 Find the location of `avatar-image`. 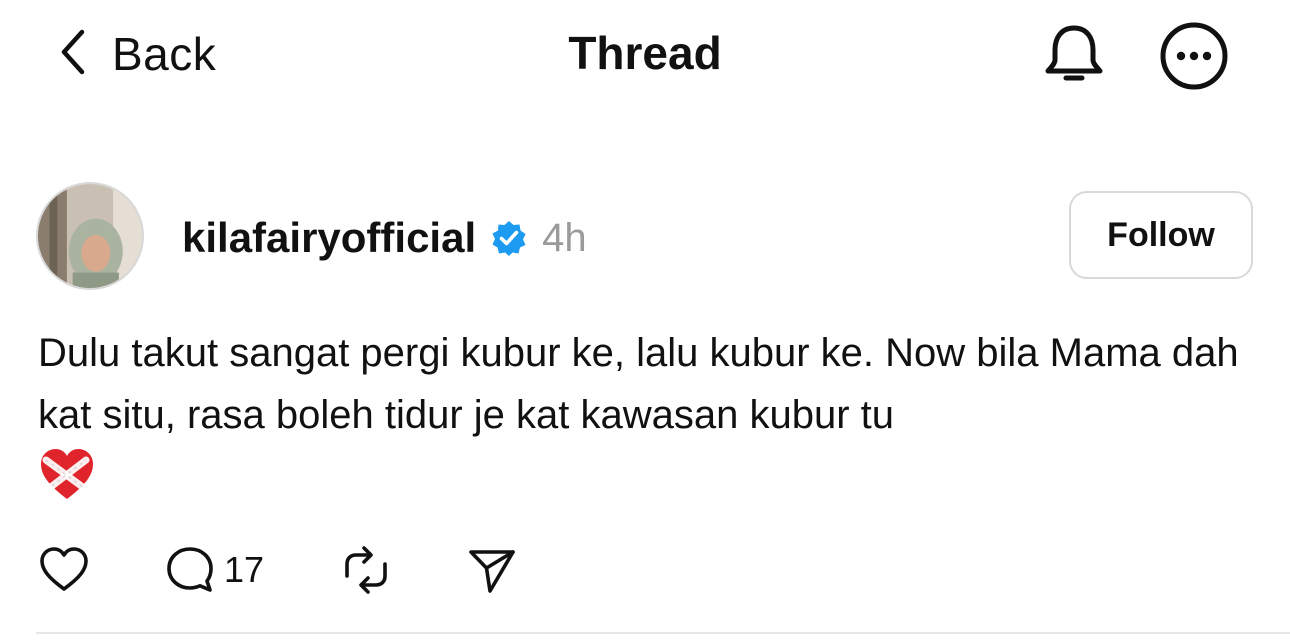

avatar-image is located at coordinates (90, 236).